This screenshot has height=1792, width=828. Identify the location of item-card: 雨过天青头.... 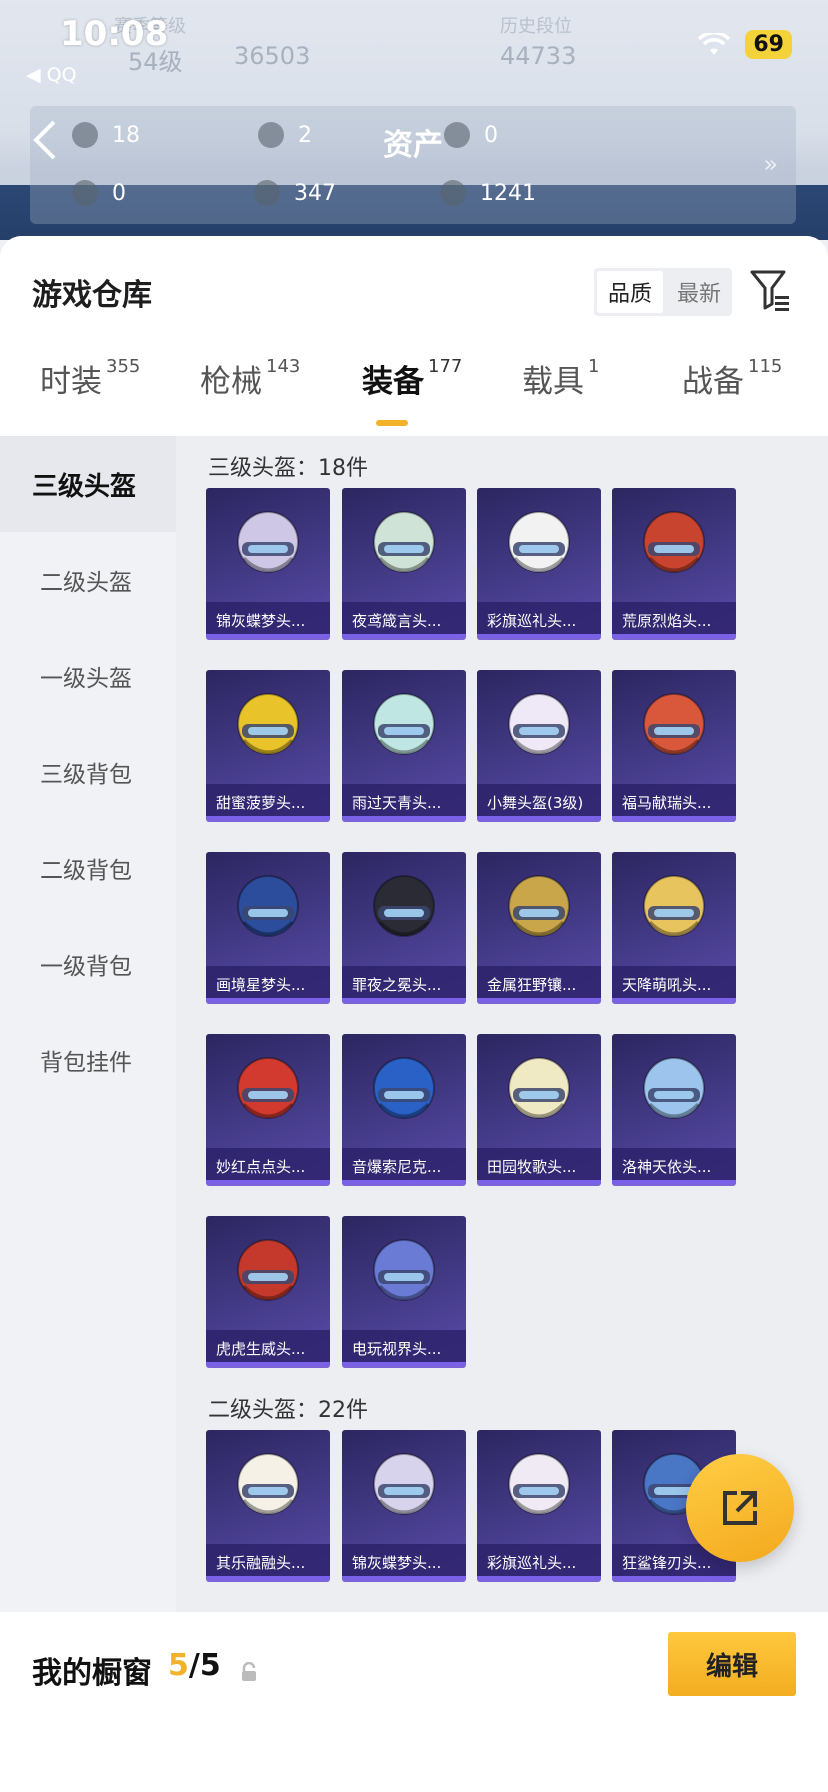
(404, 745).